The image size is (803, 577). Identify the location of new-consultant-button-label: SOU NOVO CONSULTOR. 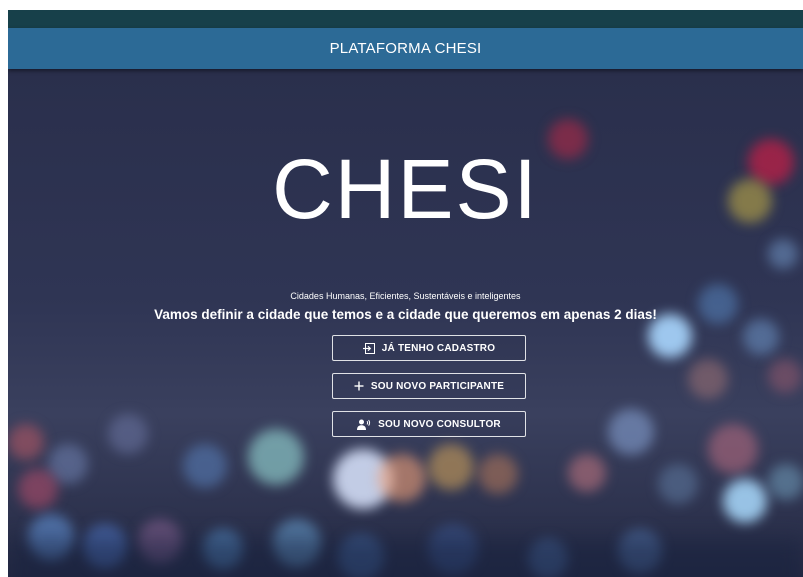
(439, 424).